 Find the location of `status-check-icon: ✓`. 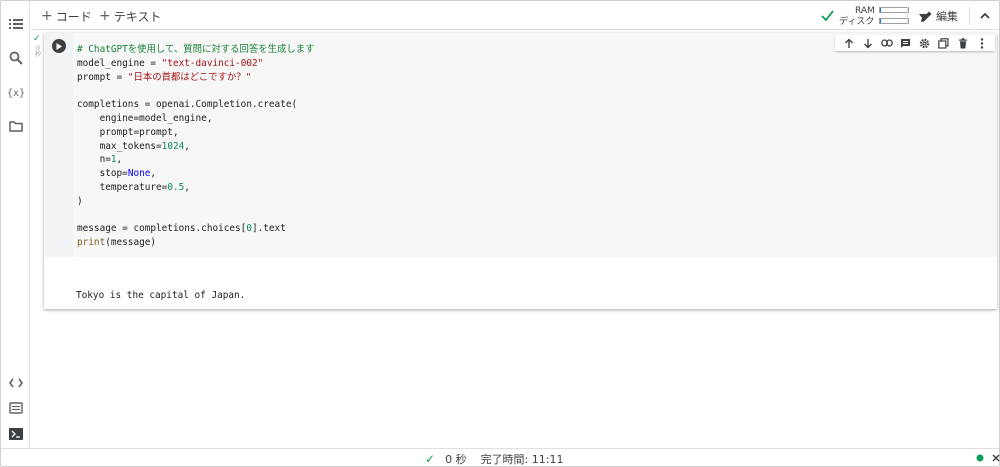

status-check-icon: ✓ is located at coordinates (430, 459).